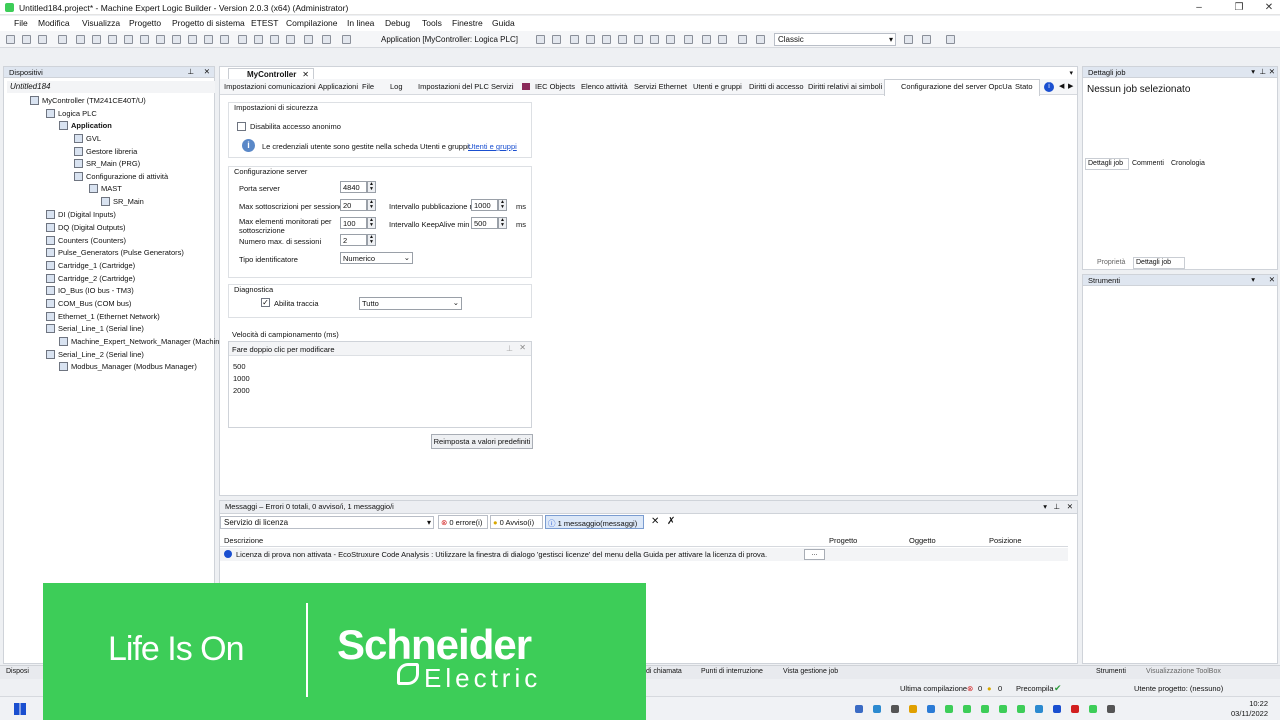 Image resolution: width=1280 pixels, height=720 pixels. Describe the element at coordinates (1061, 86) in the screenshot. I see `scroll-left-icon: ◀` at that location.